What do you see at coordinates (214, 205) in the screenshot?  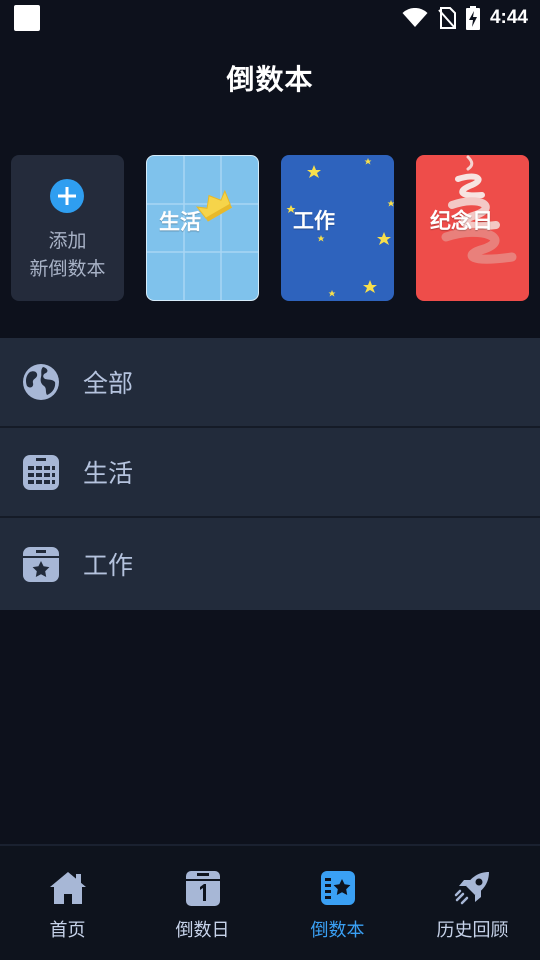 I see `crown-icon` at bounding box center [214, 205].